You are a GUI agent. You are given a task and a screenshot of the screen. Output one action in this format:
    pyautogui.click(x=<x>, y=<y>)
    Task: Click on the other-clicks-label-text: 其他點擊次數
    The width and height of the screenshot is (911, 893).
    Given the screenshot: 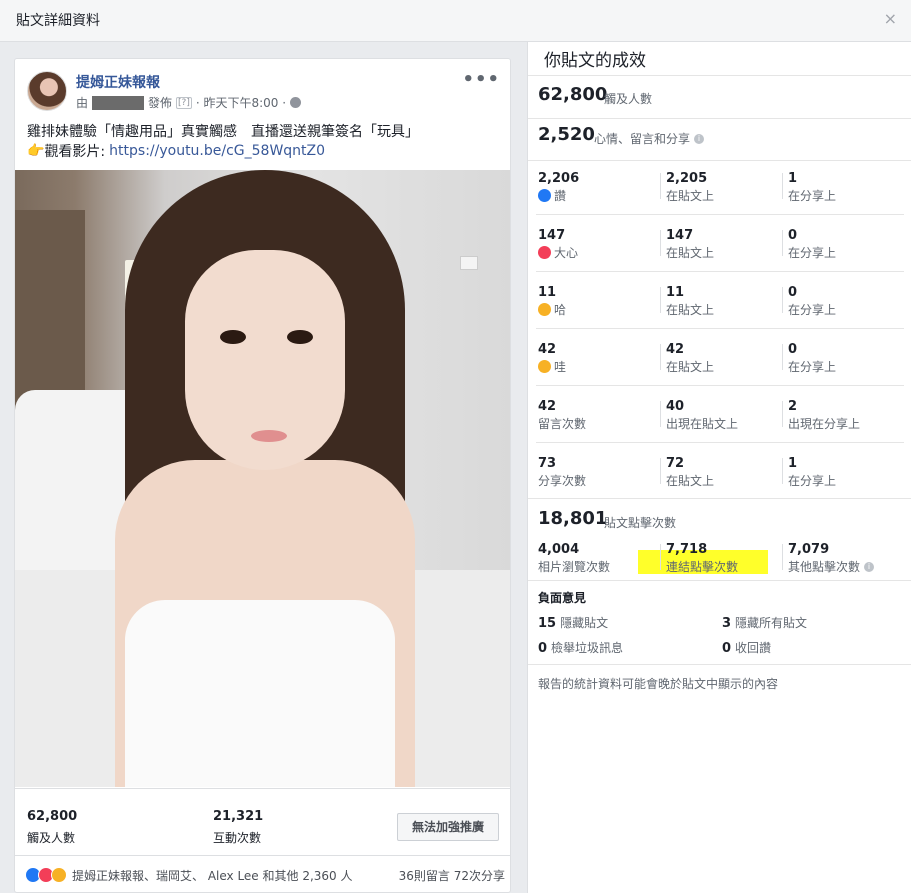 What is the action you would take?
    pyautogui.click(x=824, y=567)
    